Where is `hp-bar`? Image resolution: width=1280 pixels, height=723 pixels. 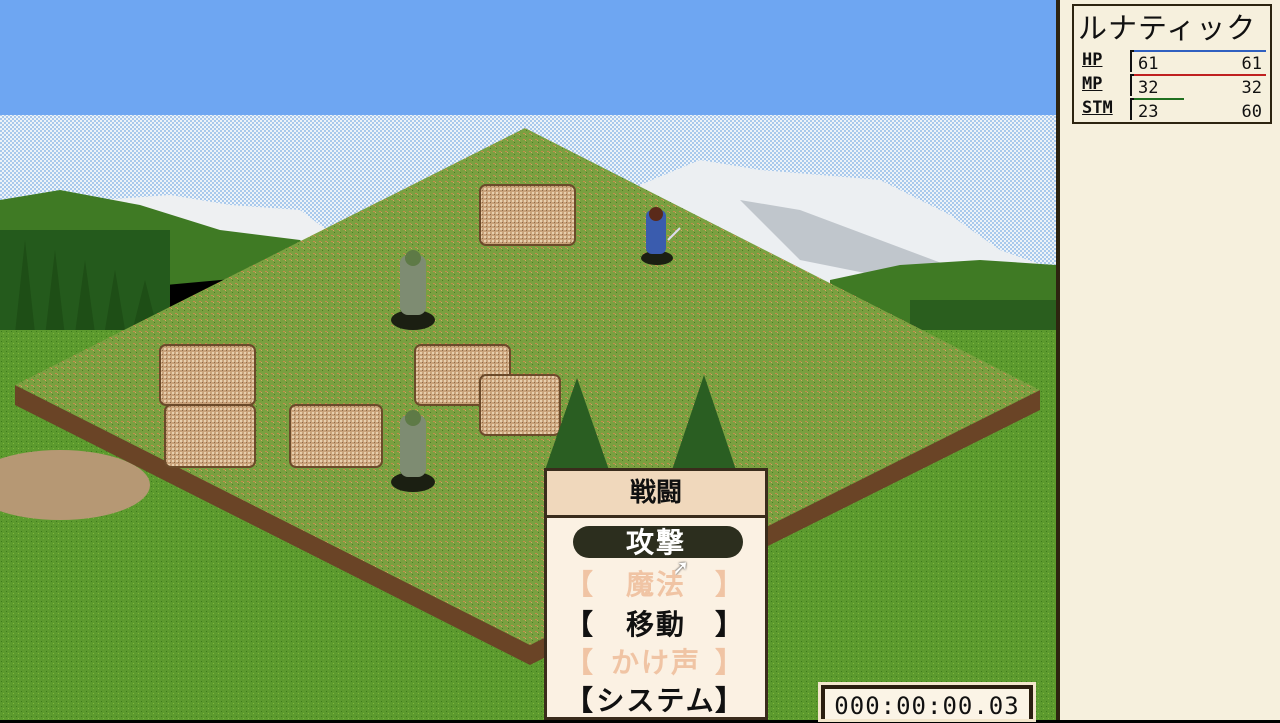 hp-bar is located at coordinates (1200, 51).